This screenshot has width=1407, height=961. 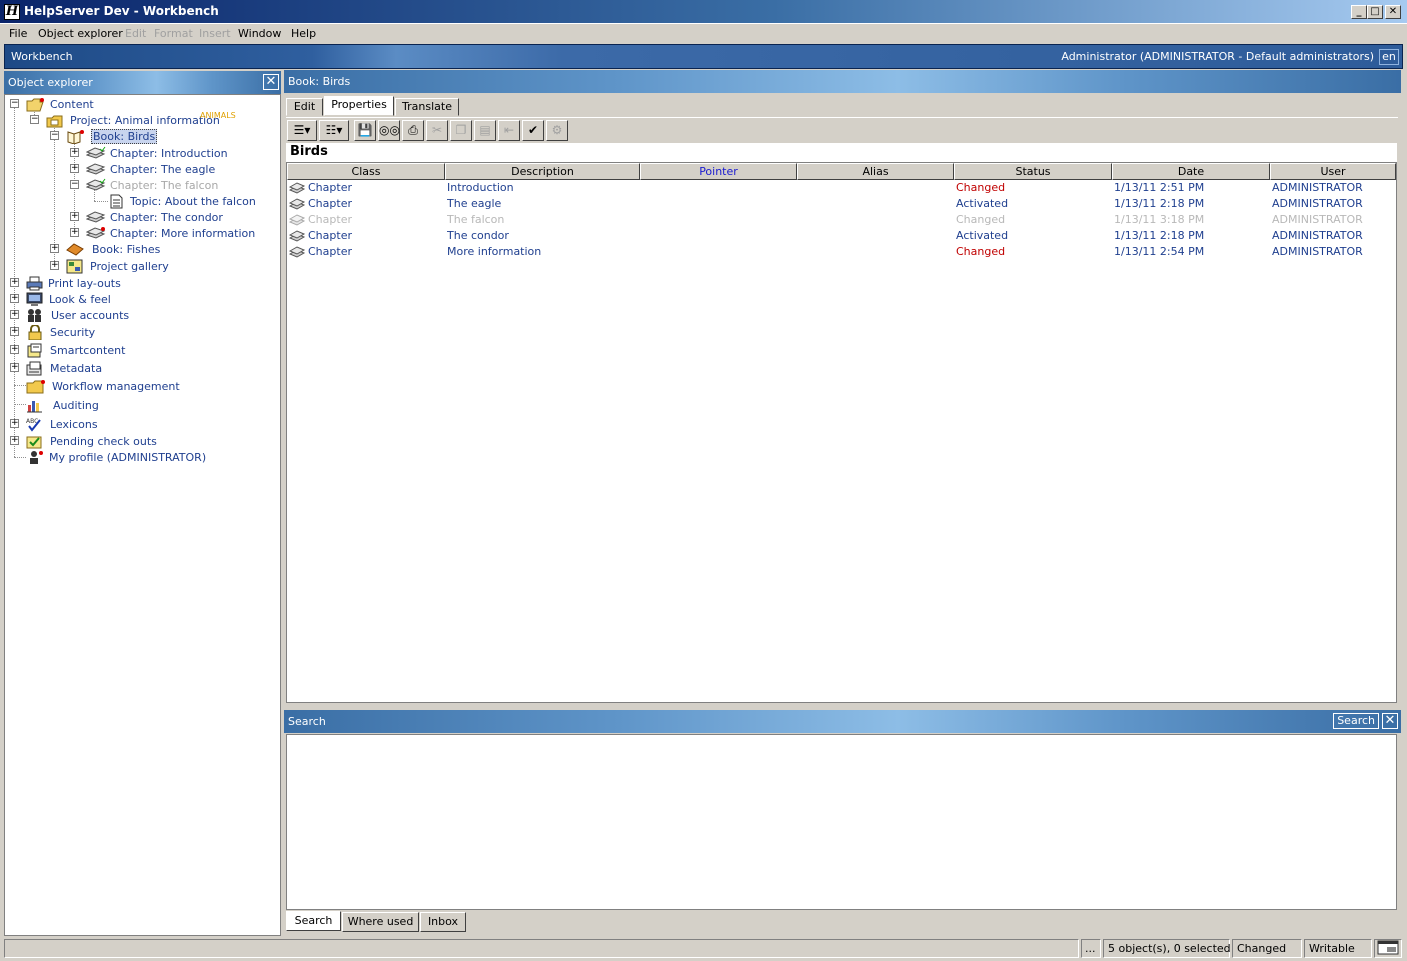 What do you see at coordinates (437, 130) in the screenshot?
I see `cut-button: ✂` at bounding box center [437, 130].